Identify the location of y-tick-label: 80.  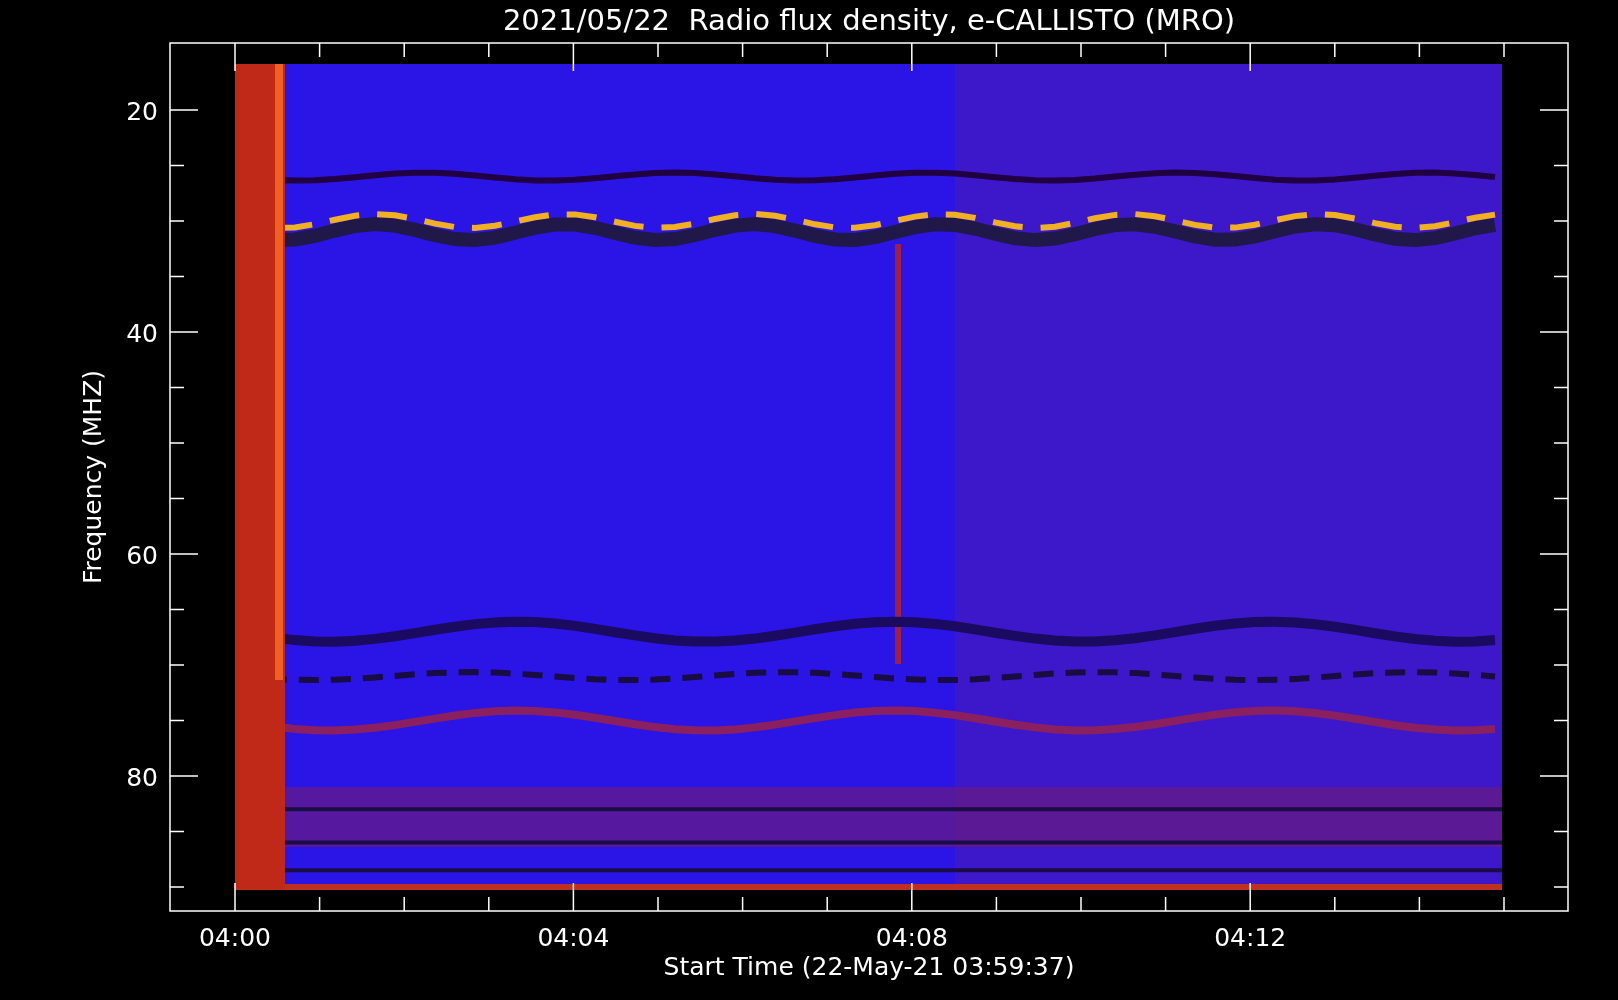
(142, 777).